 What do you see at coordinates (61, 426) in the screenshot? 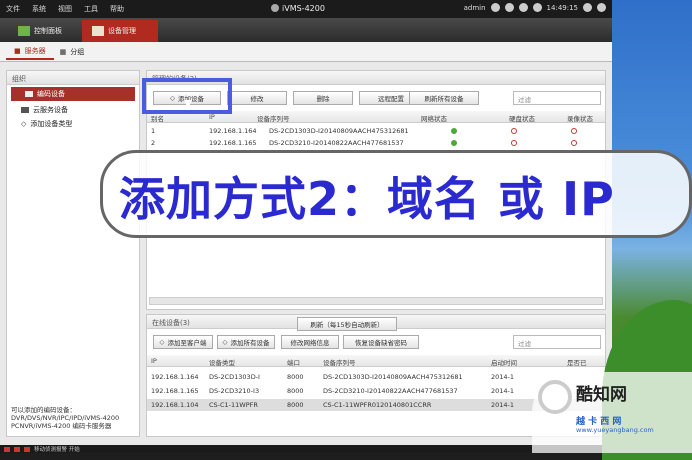
I see `note-line: PCNVR/iVMS-4200 编码卡服务器` at bounding box center [61, 426].